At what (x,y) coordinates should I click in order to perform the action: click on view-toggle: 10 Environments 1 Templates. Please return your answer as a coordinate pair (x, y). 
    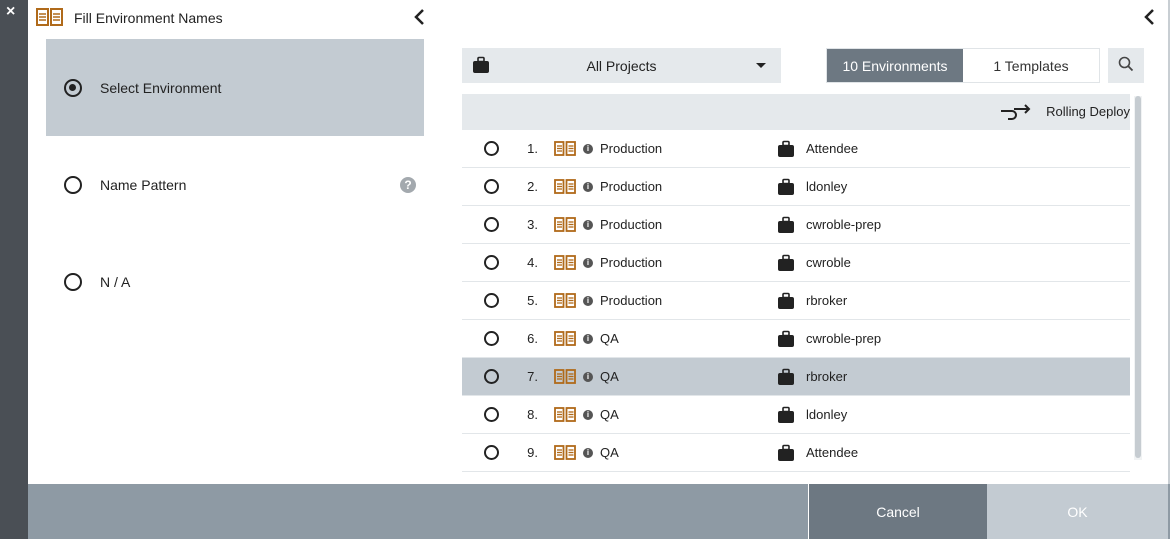
    Looking at the image, I should click on (963, 65).